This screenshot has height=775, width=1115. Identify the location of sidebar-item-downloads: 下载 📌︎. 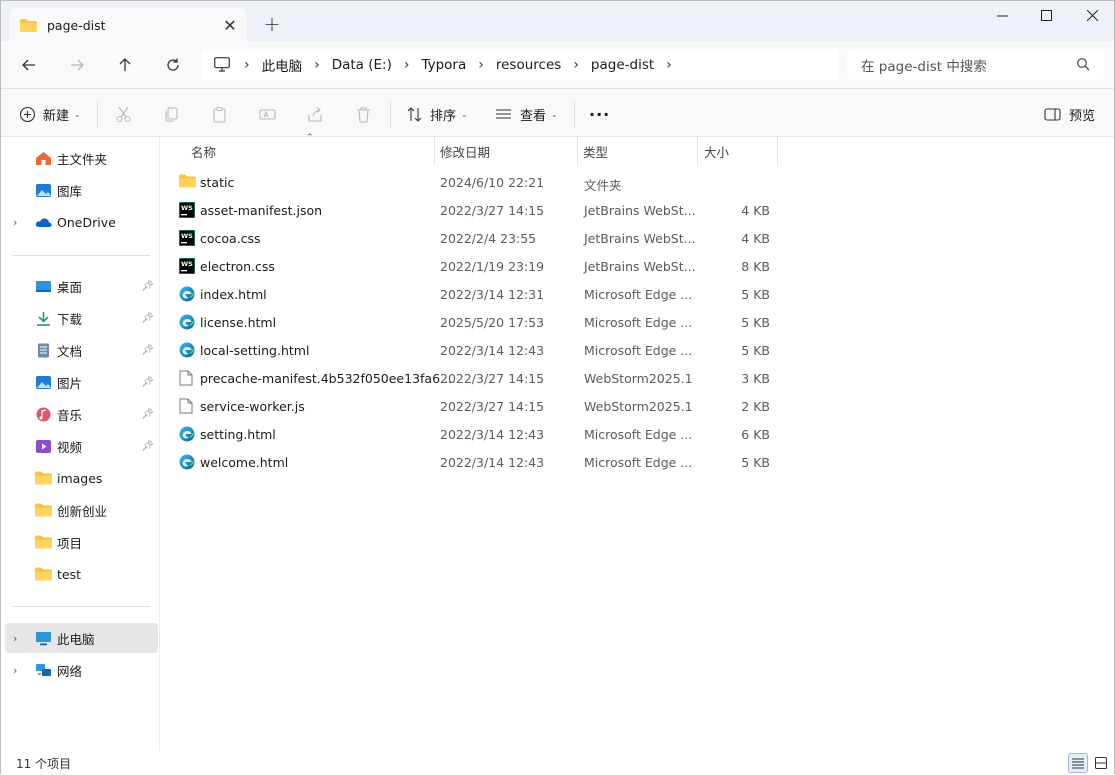
(81, 318).